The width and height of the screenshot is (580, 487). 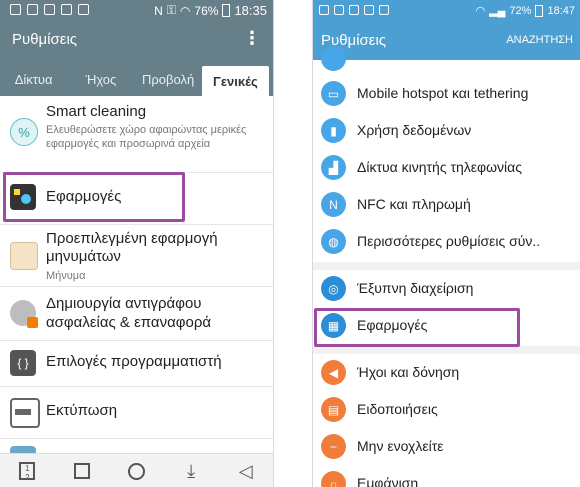 I want to click on list-item-sounds: ◀ Ήχοι και δόνηση, so click(x=446, y=372).